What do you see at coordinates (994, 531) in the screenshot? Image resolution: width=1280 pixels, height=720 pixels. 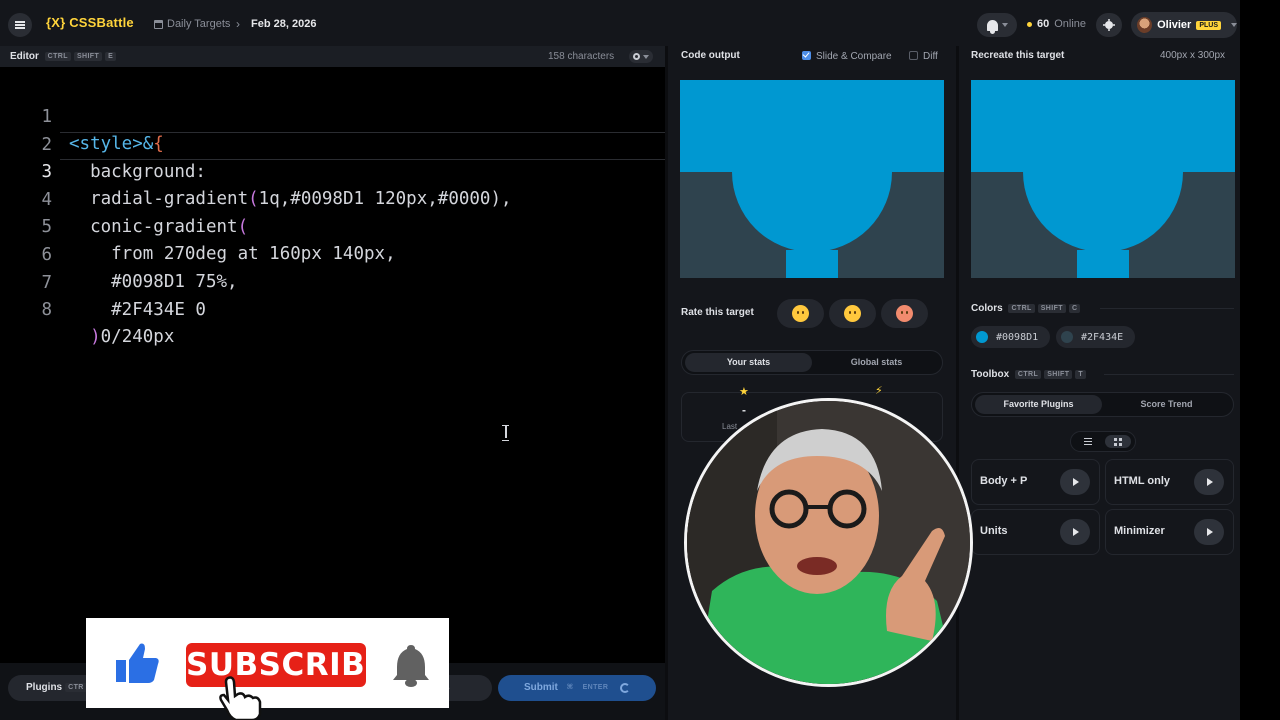 I see `plugin-name: Units` at bounding box center [994, 531].